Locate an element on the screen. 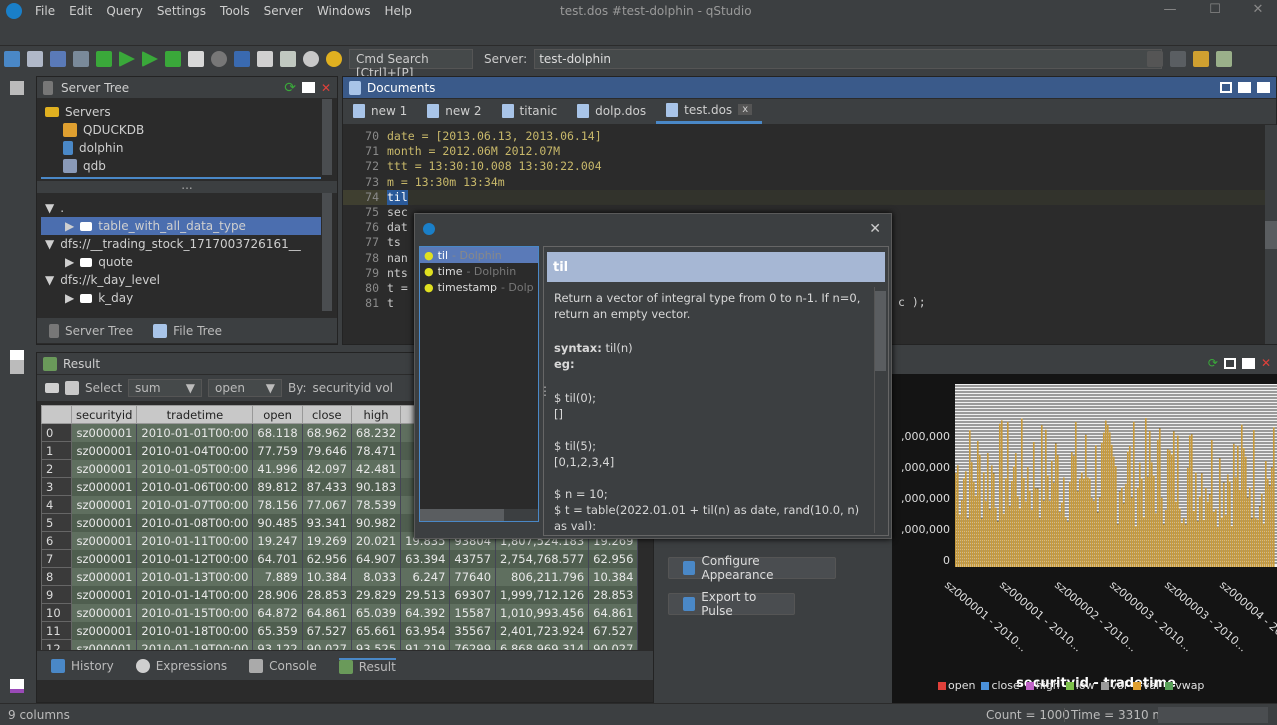  column-header-close: close is located at coordinates (326, 414).